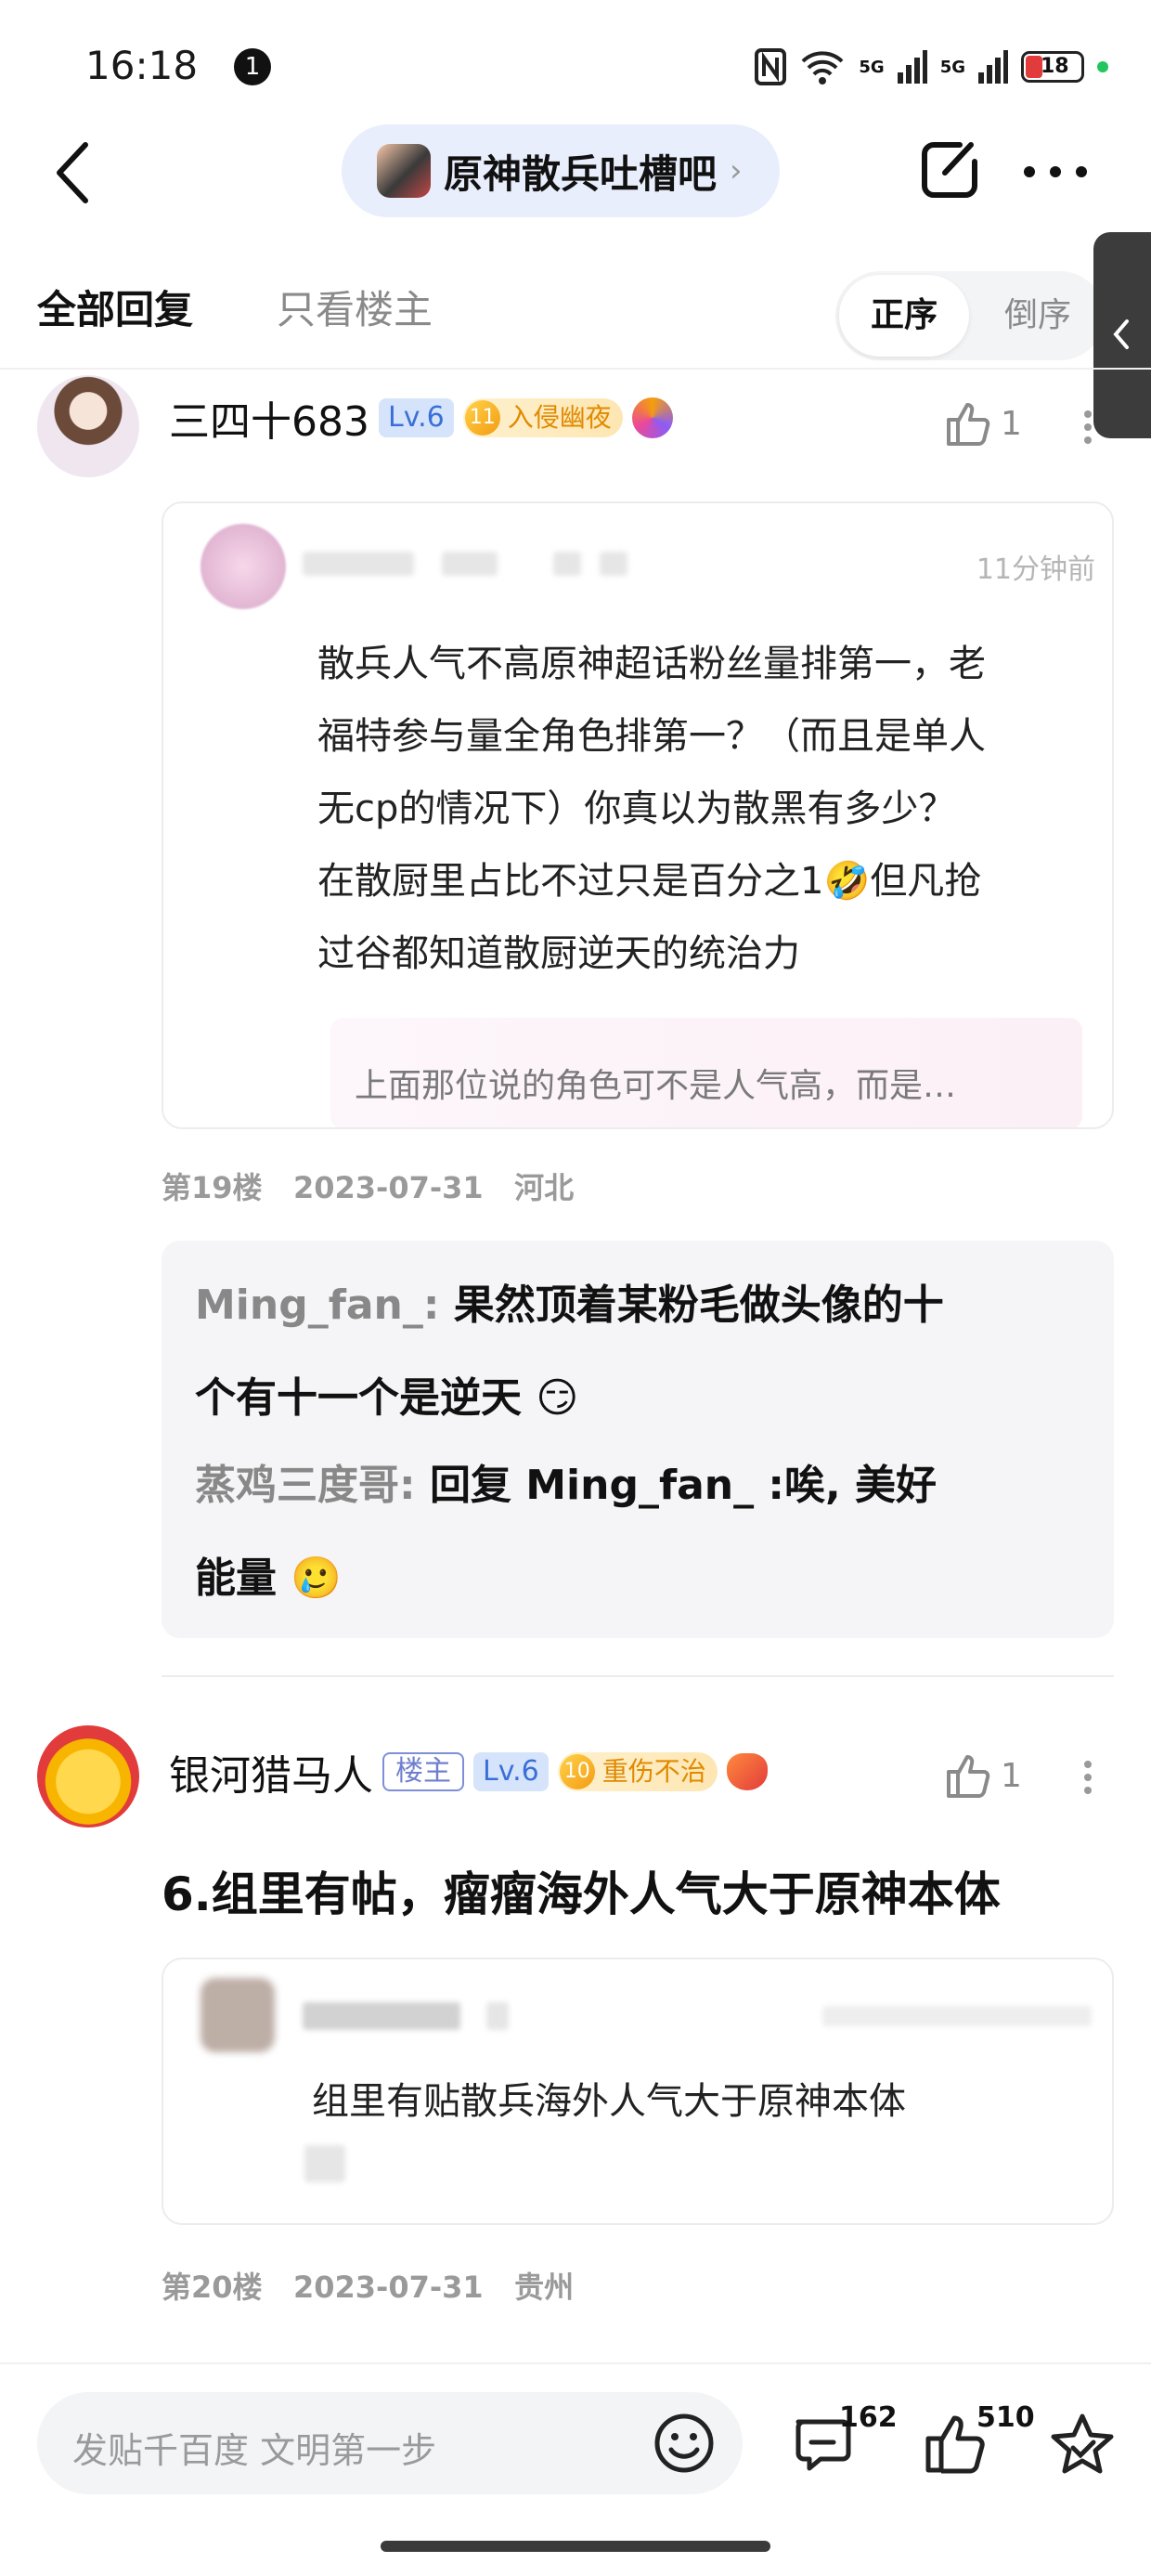 This screenshot has height=2576, width=1151. What do you see at coordinates (544, 1187) in the screenshot?
I see `post-location: 河北` at bounding box center [544, 1187].